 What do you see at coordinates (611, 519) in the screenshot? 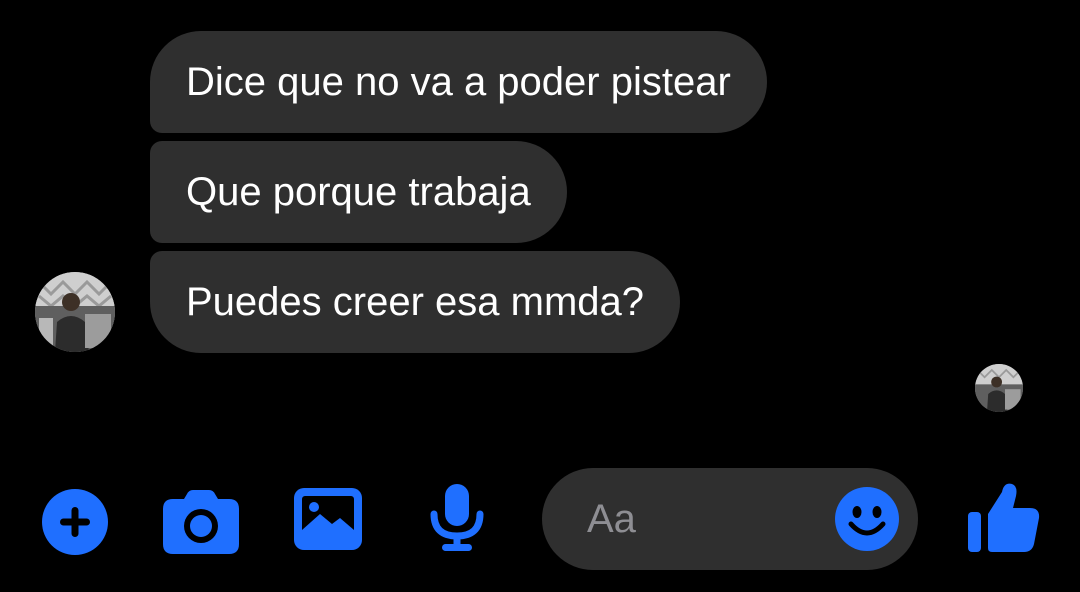
I see `message-input-placeholder: Aa` at bounding box center [611, 519].